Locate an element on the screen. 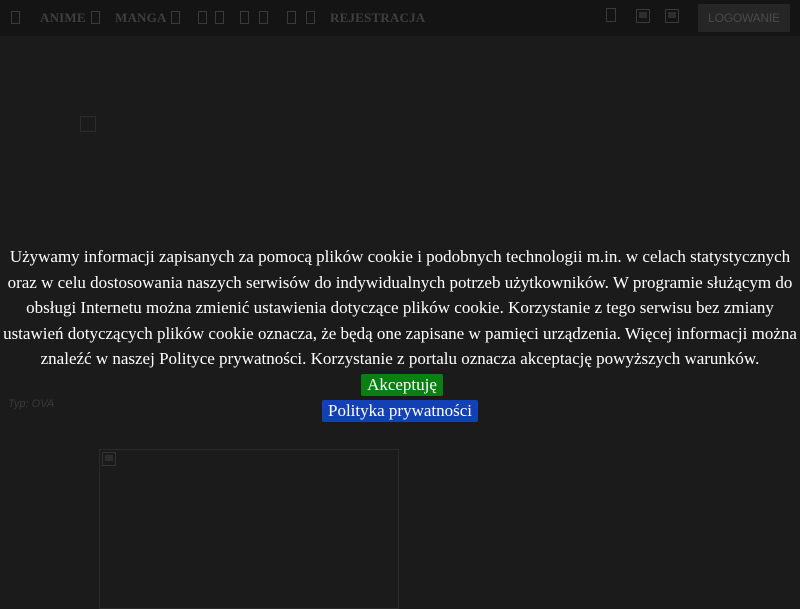  nav-register: REJESTRACJA is located at coordinates (377, 18).